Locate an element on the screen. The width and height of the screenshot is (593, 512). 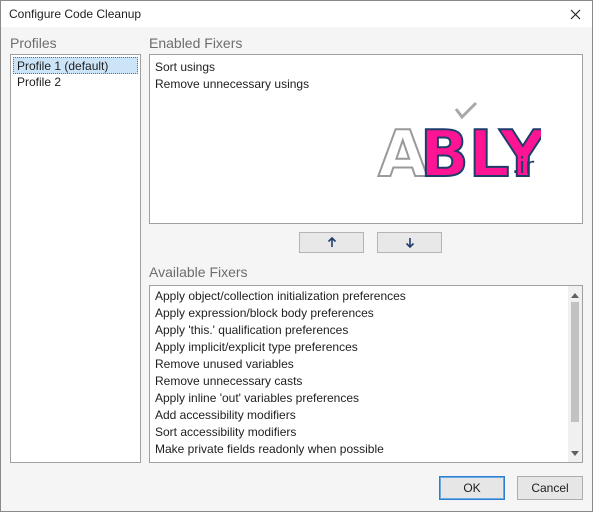
available-fixer-item: Apply inline 'out' variables preferences is located at coordinates (359, 398).